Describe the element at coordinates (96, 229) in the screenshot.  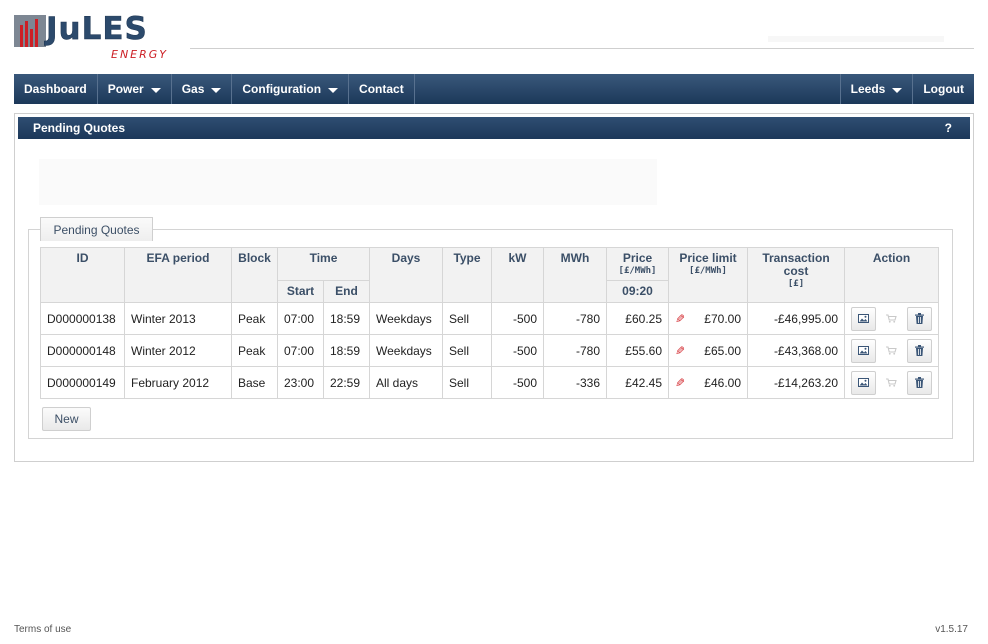
I see `tab-pending-quotes: Pending Quotes` at that location.